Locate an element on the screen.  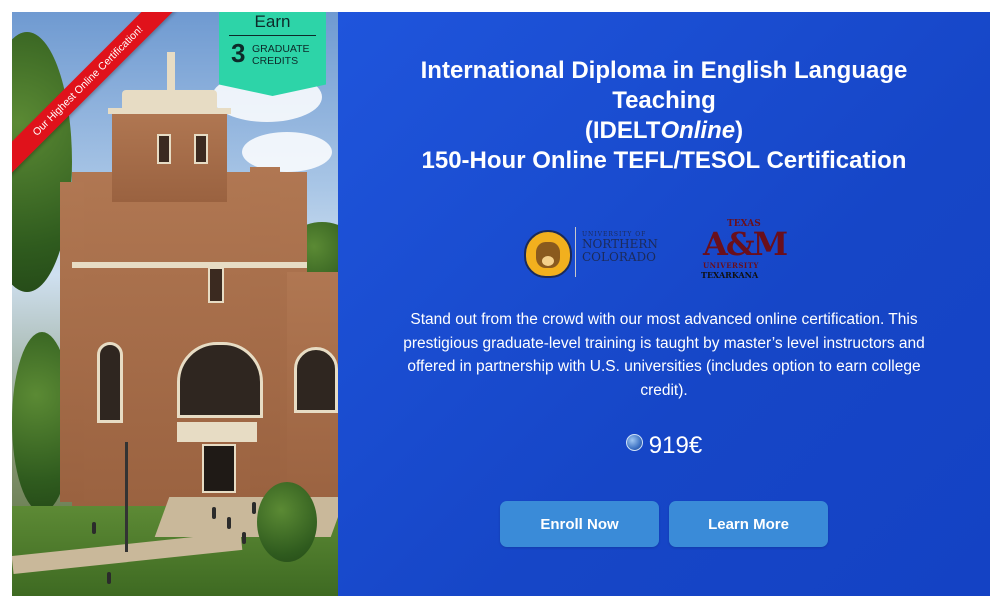
logo-divider is located at coordinates (575, 252).